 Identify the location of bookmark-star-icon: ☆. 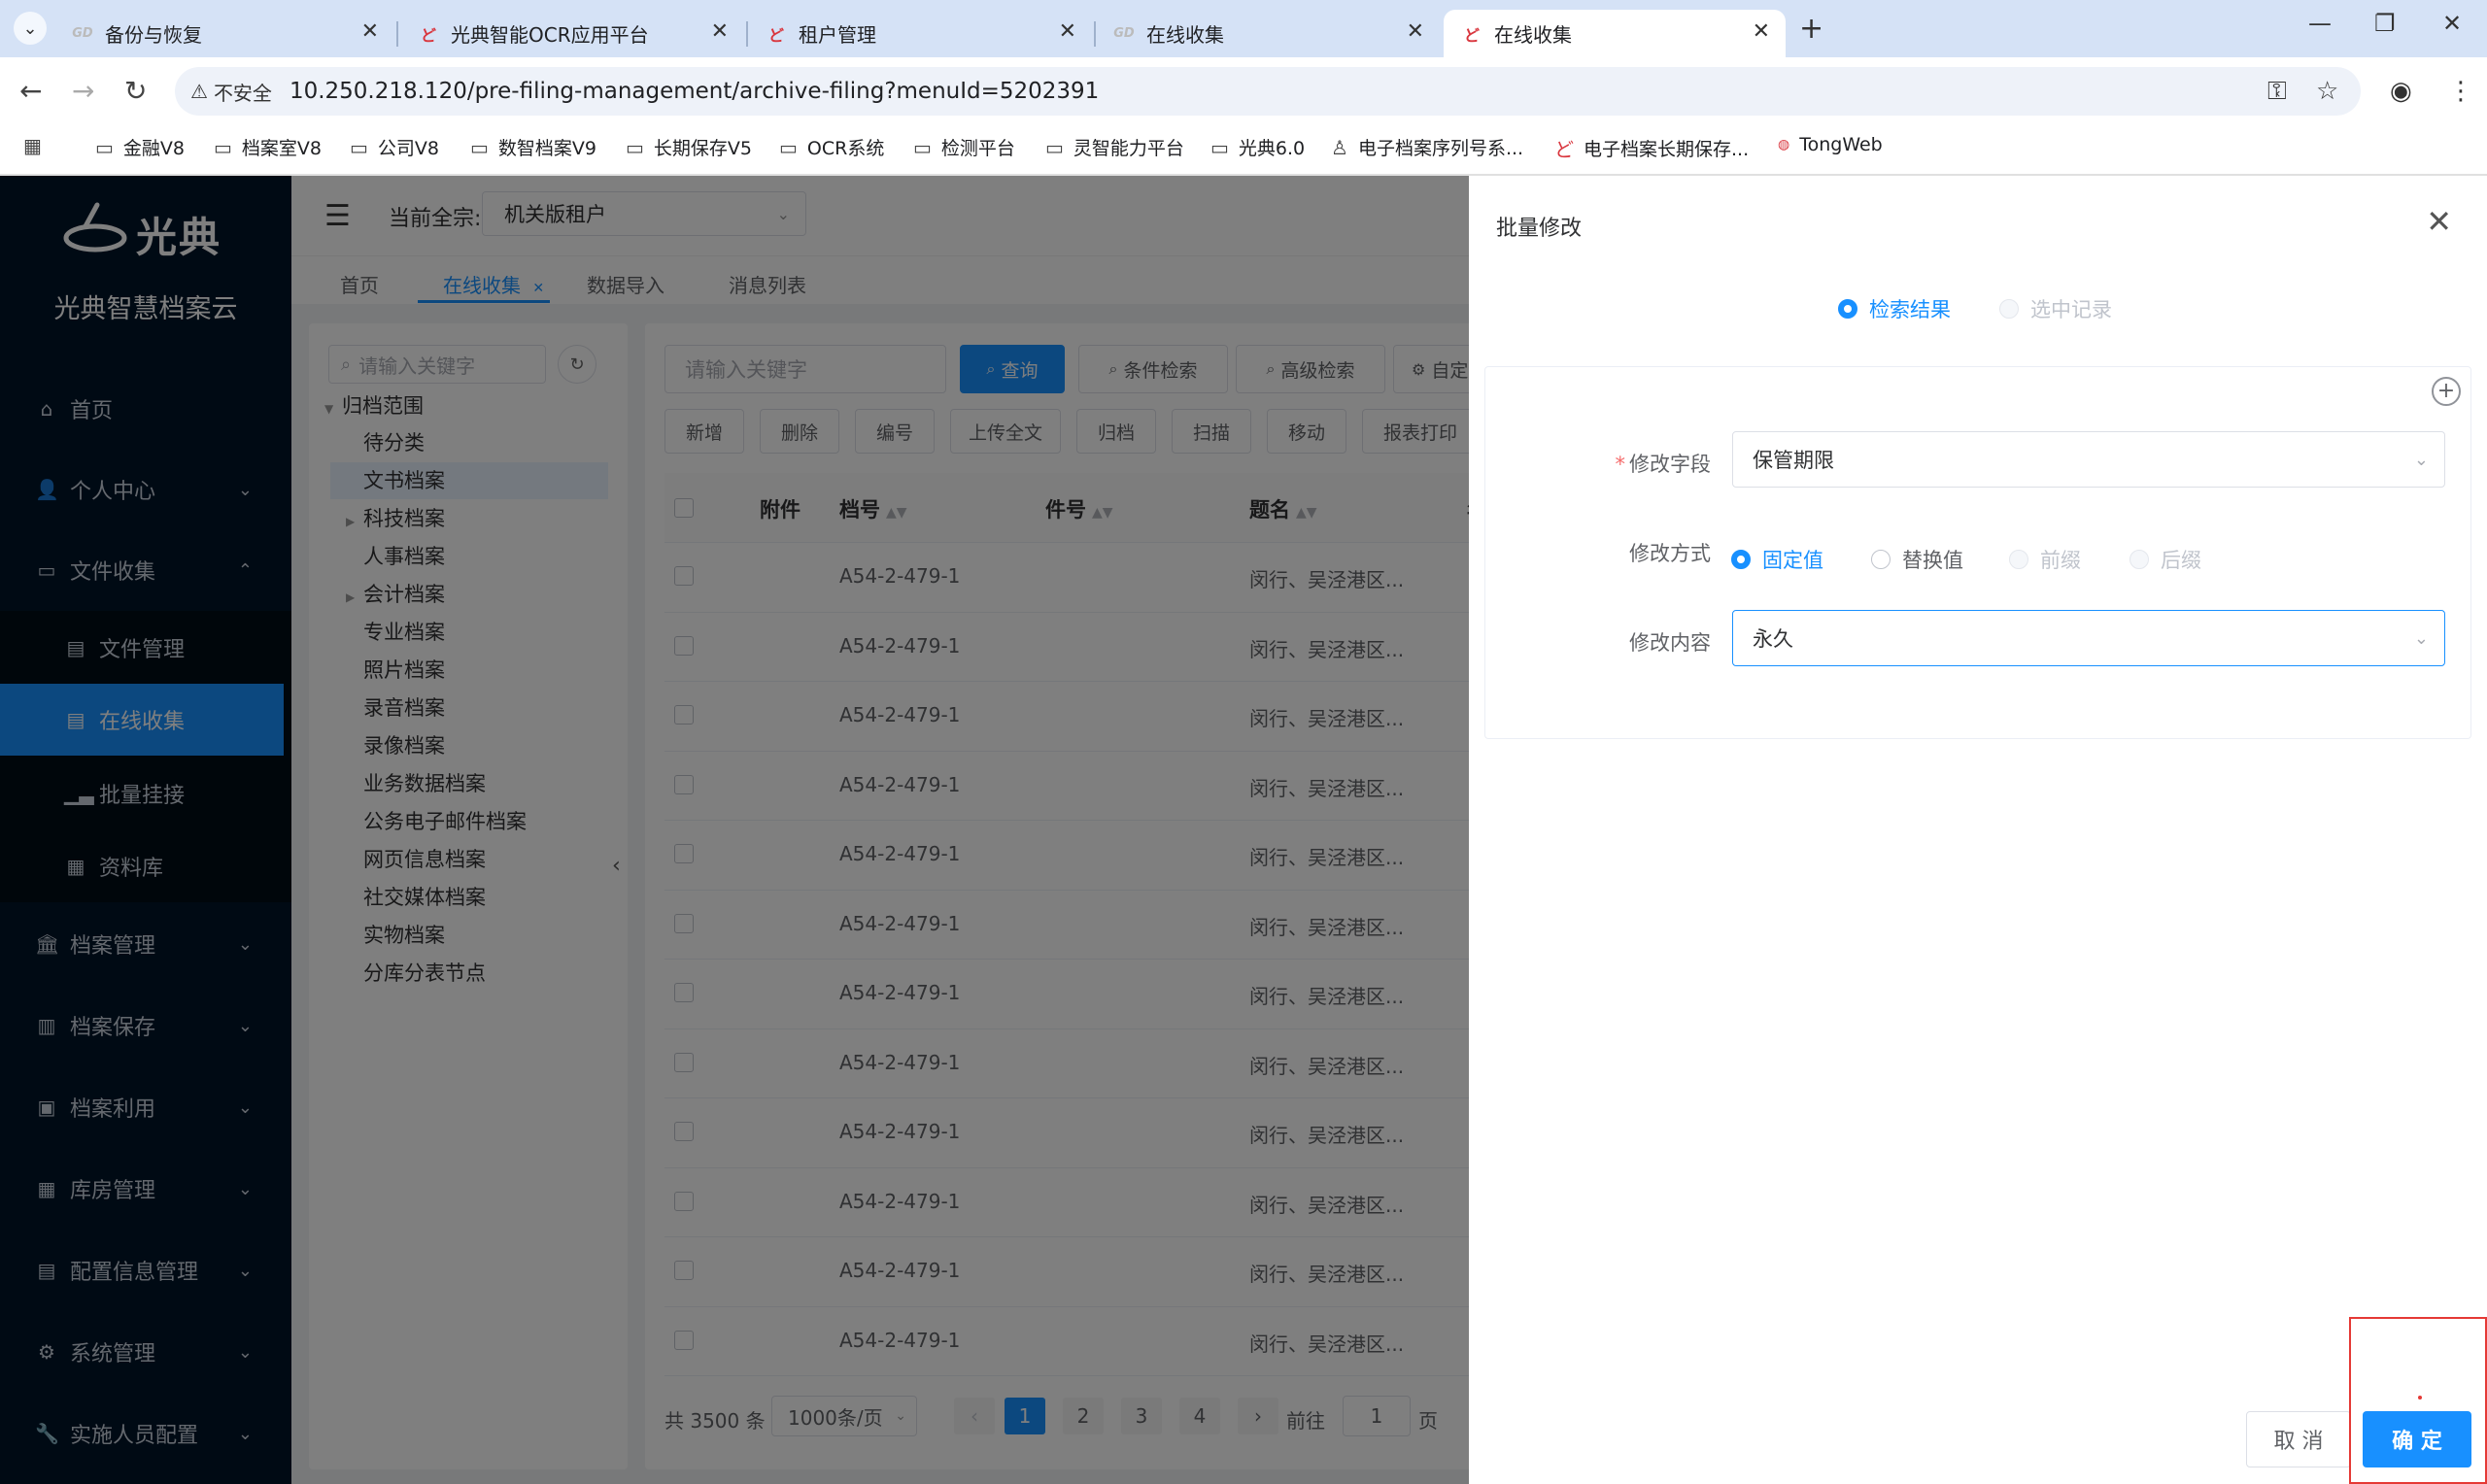
(2327, 92).